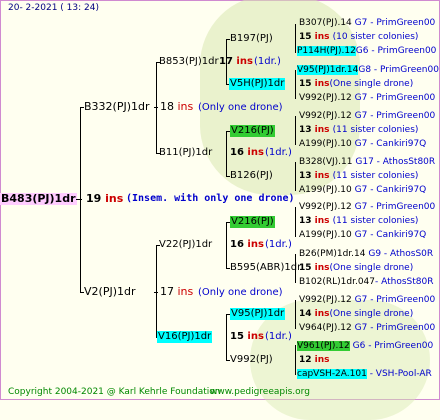 The image size is (440, 420). I want to click on dam-ins-count: 17 ins, so click(177, 291).